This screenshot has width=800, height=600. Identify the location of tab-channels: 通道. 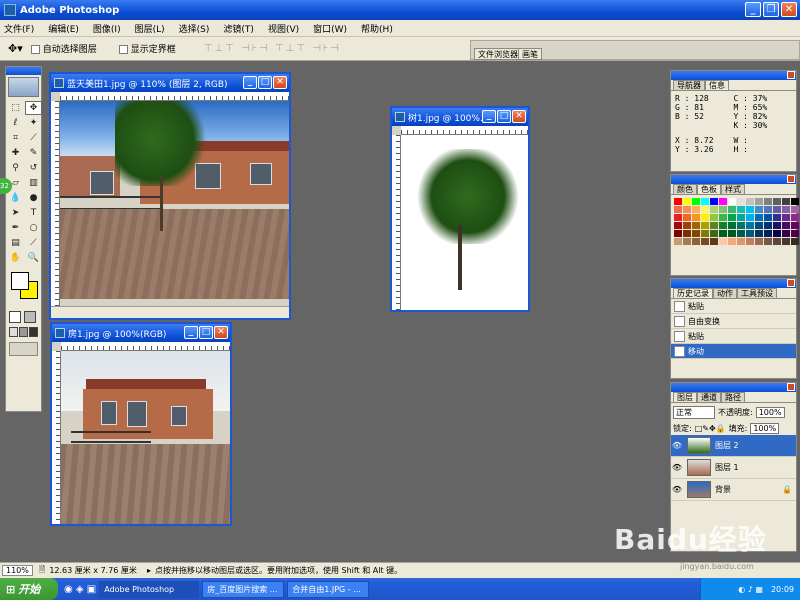
(709, 397).